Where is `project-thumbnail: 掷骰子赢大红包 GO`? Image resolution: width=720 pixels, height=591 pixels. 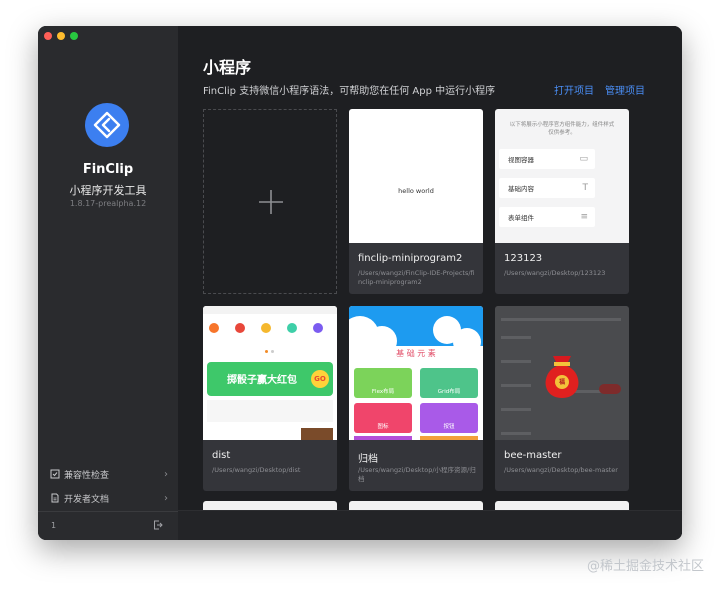 project-thumbnail: 掷骰子赢大红包 GO is located at coordinates (270, 373).